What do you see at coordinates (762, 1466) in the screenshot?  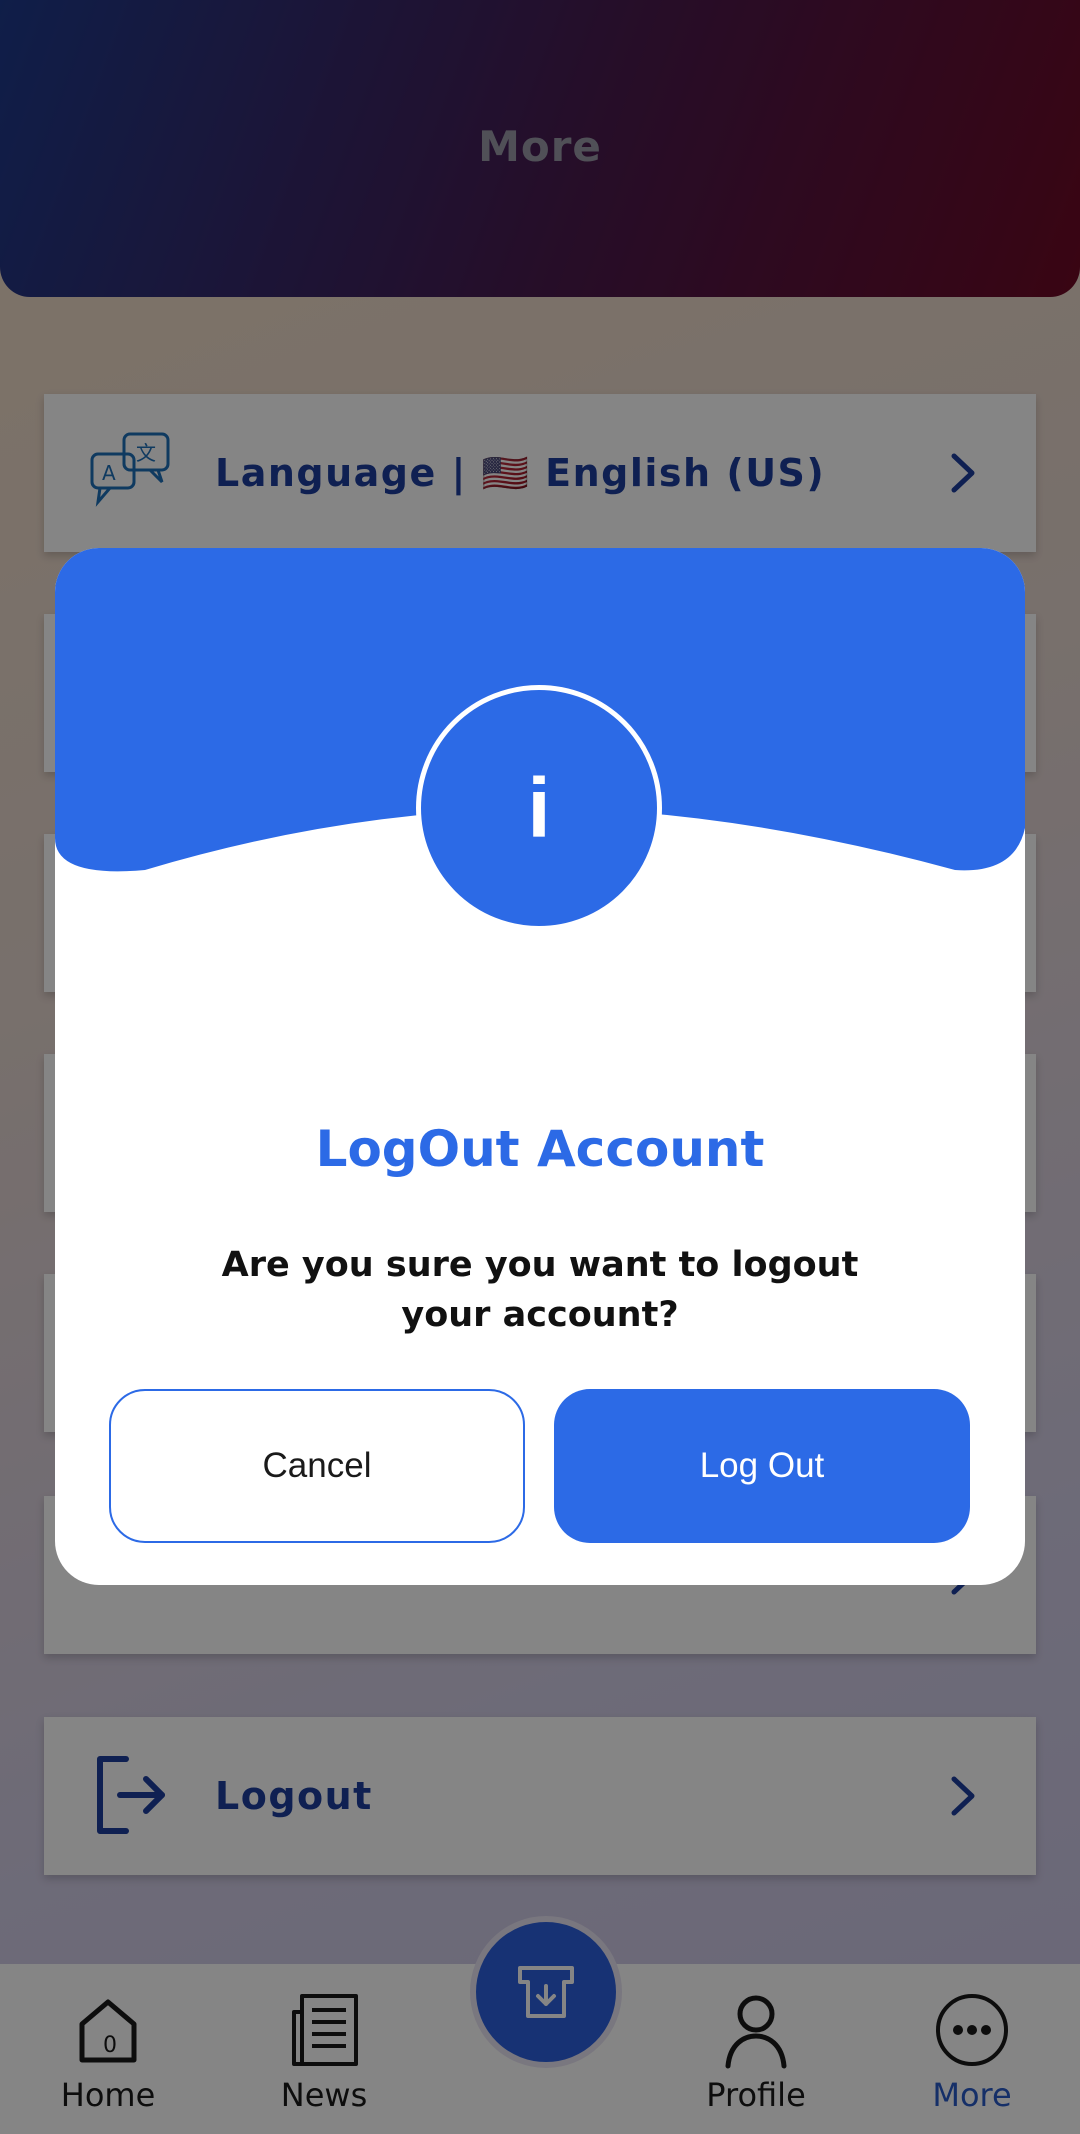 I see `logout-button: Log Out` at bounding box center [762, 1466].